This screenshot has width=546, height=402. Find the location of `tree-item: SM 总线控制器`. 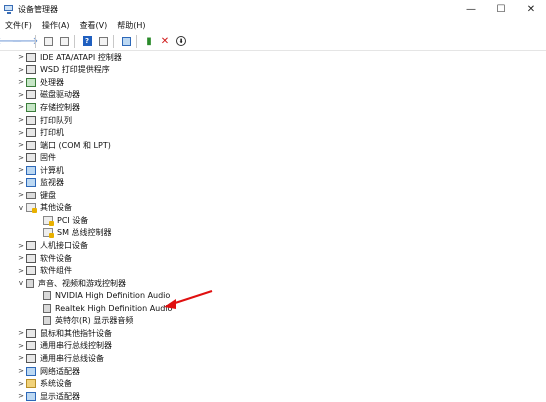

tree-item: SM 总线控制器 is located at coordinates (72, 233).